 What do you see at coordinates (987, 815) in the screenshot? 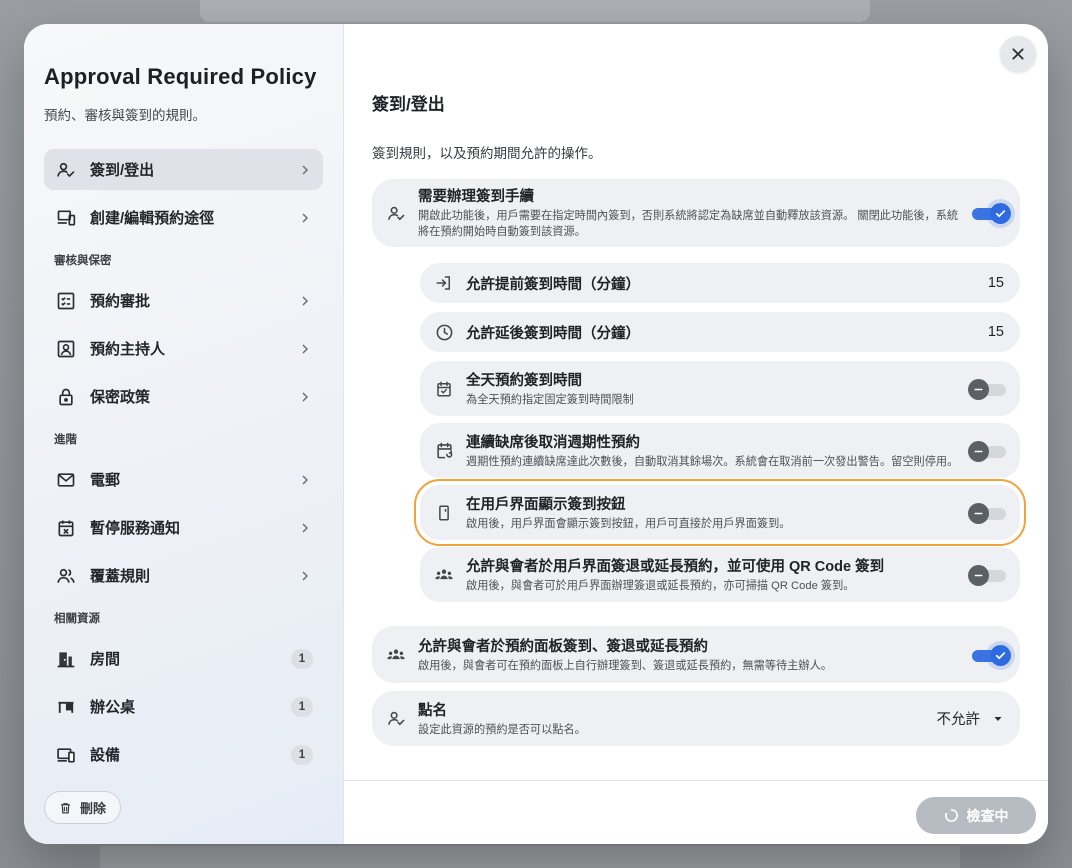
I see `checking-button-label: 檢查中` at bounding box center [987, 815].